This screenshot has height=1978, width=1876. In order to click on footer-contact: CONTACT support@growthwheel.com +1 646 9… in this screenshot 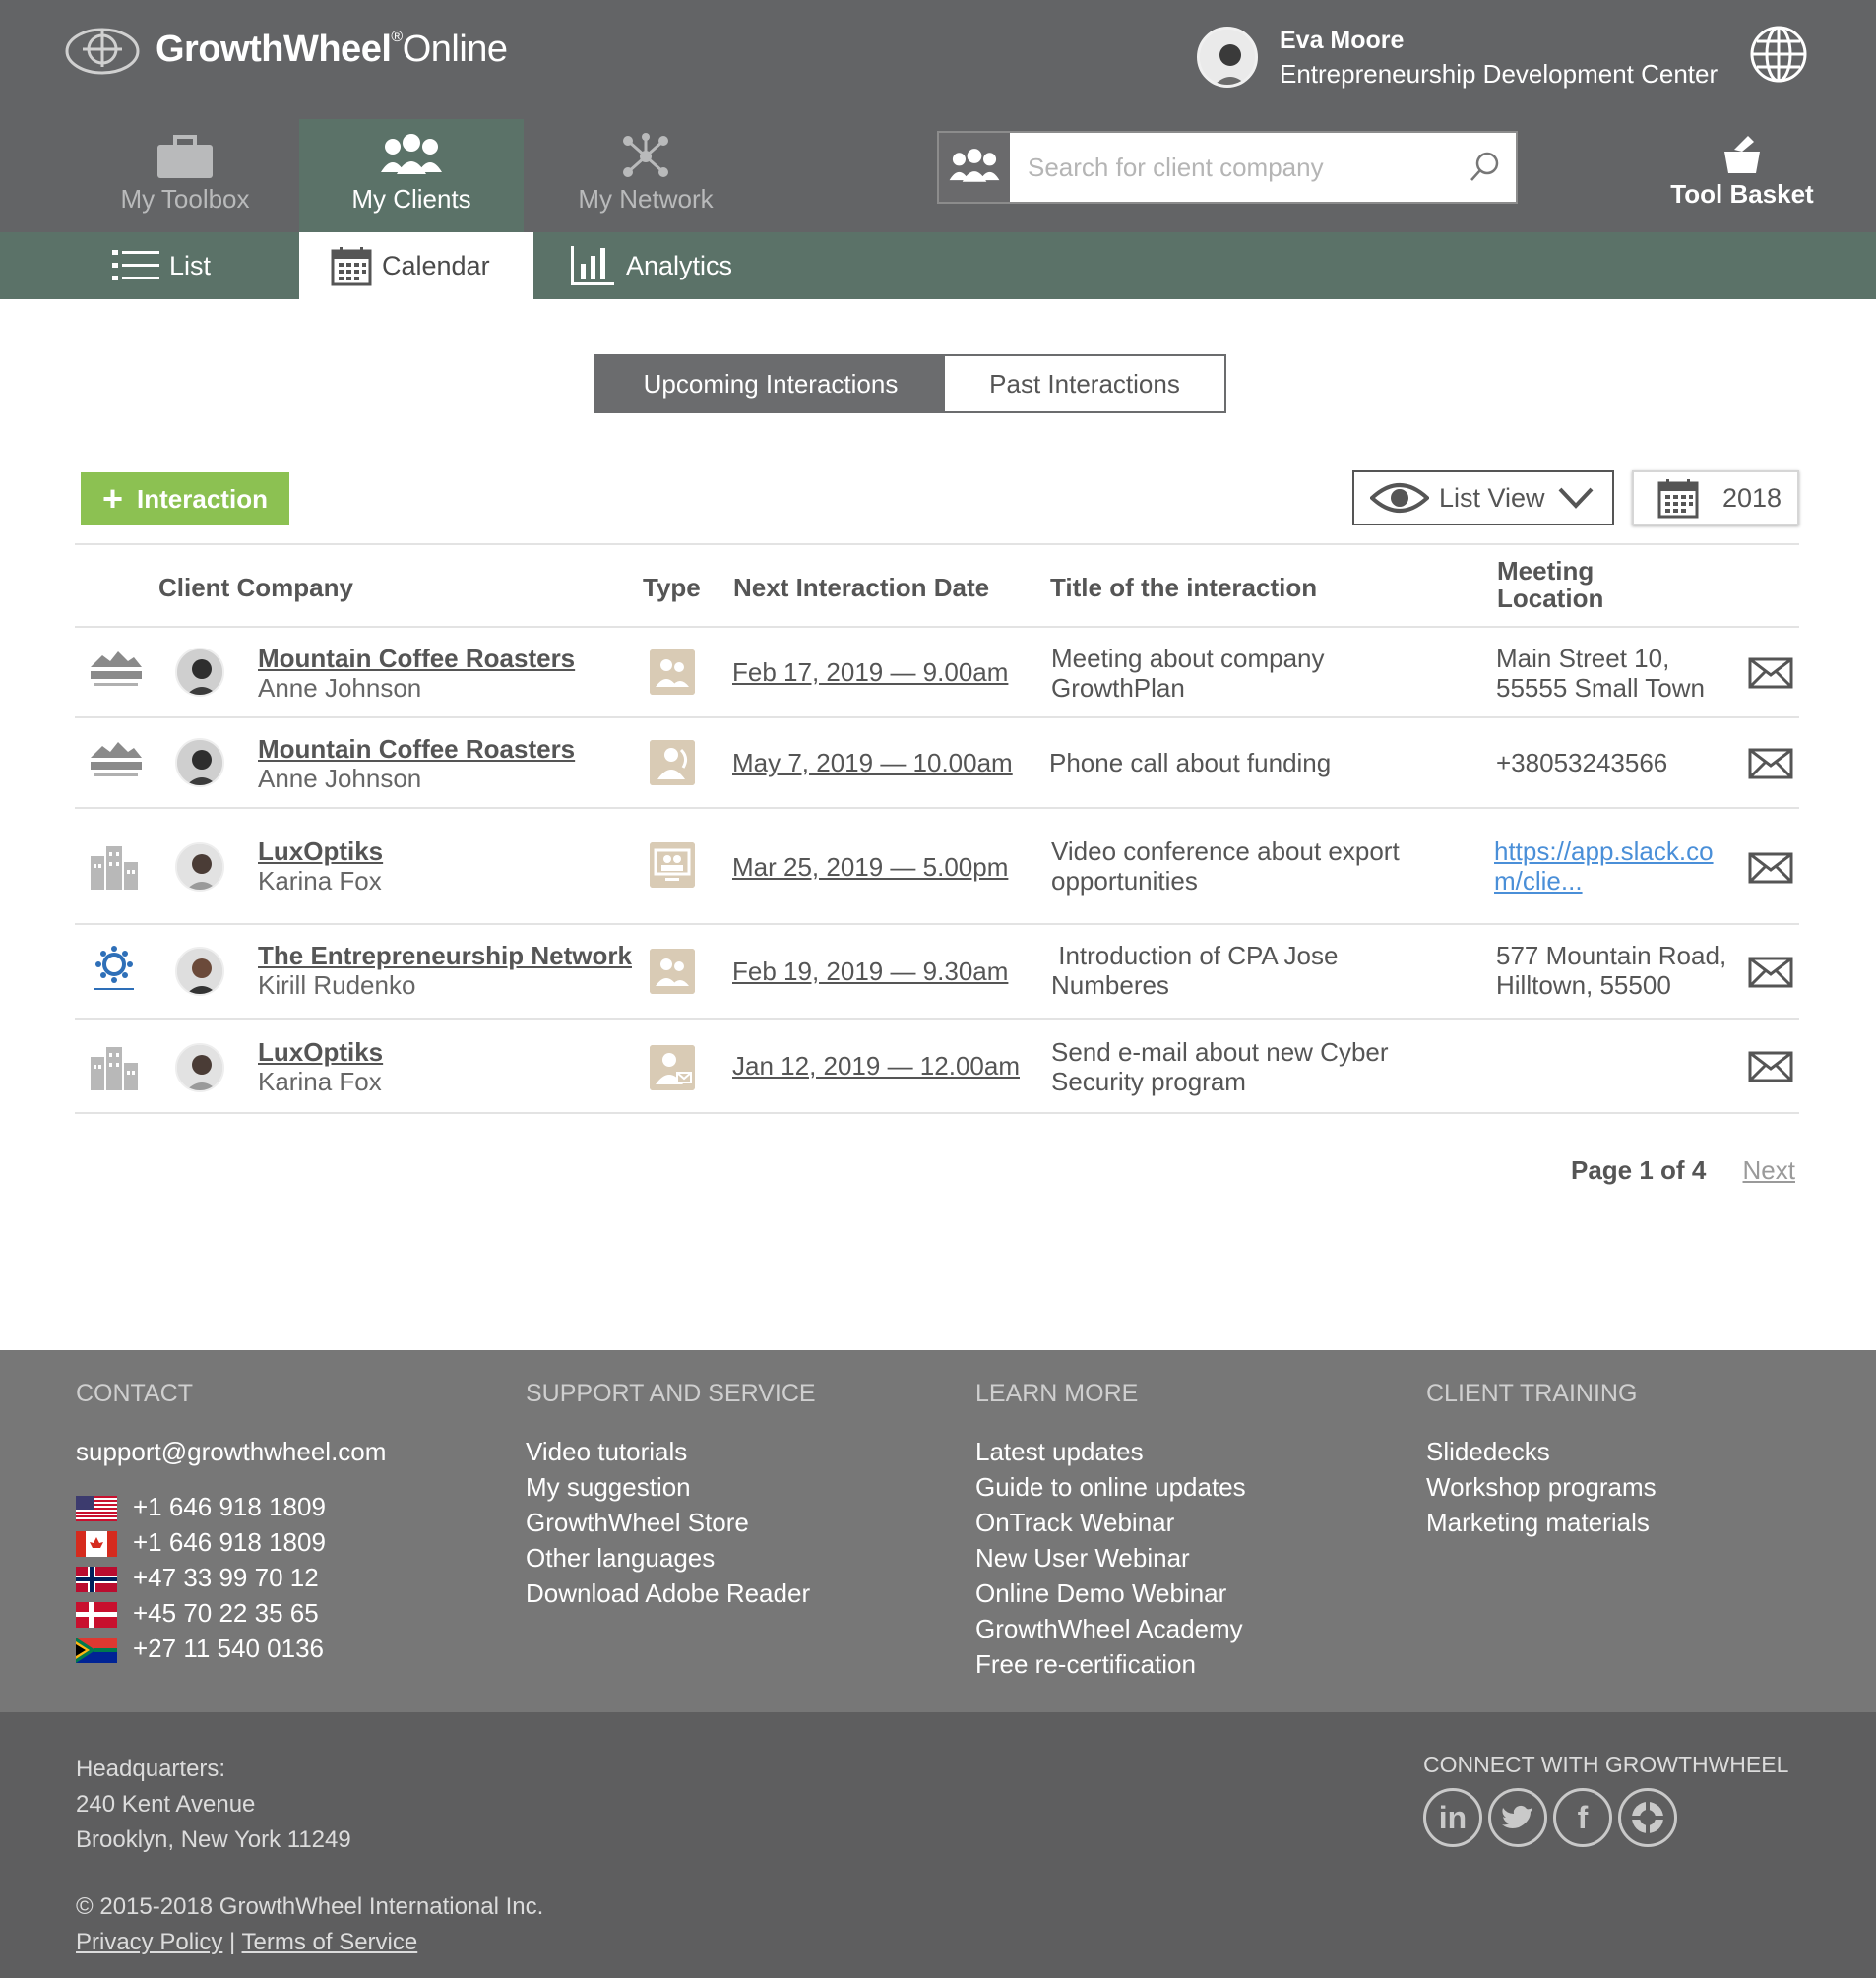, I will do `click(231, 1523)`.